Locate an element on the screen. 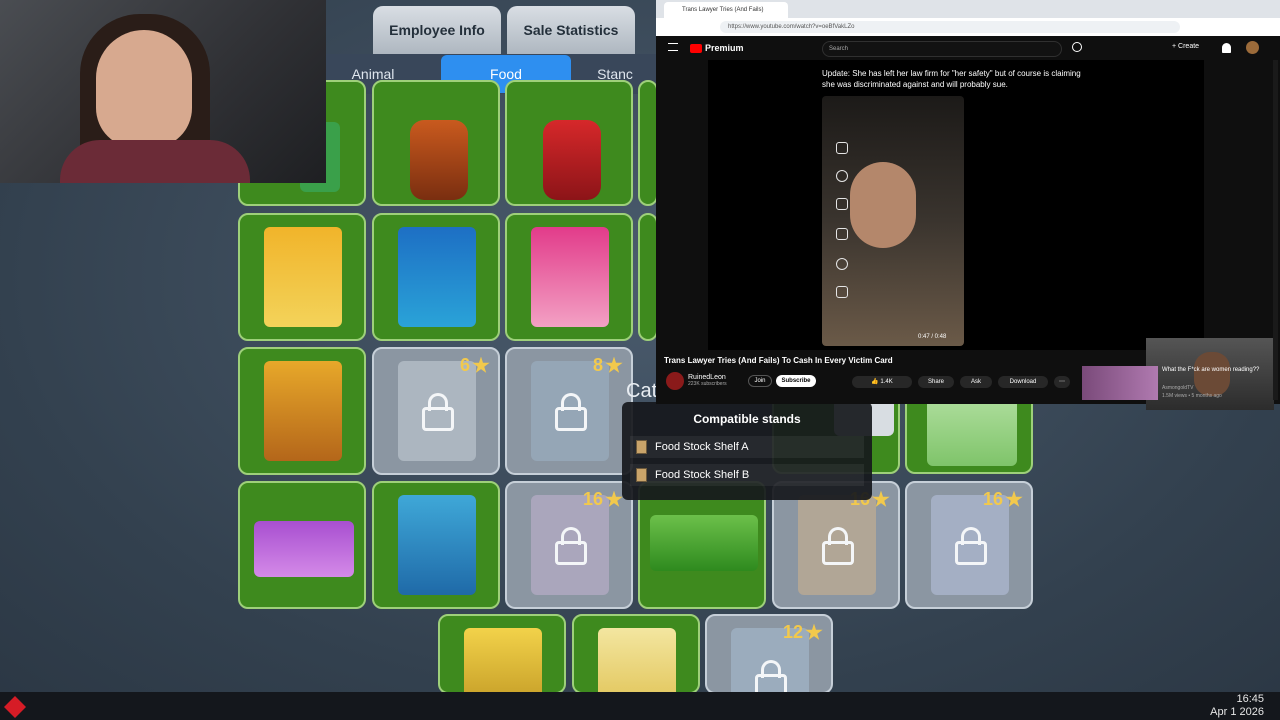 The width and height of the screenshot is (1280, 720). top-tabs: Employee Info Sale Statistics is located at coordinates (504, 30).